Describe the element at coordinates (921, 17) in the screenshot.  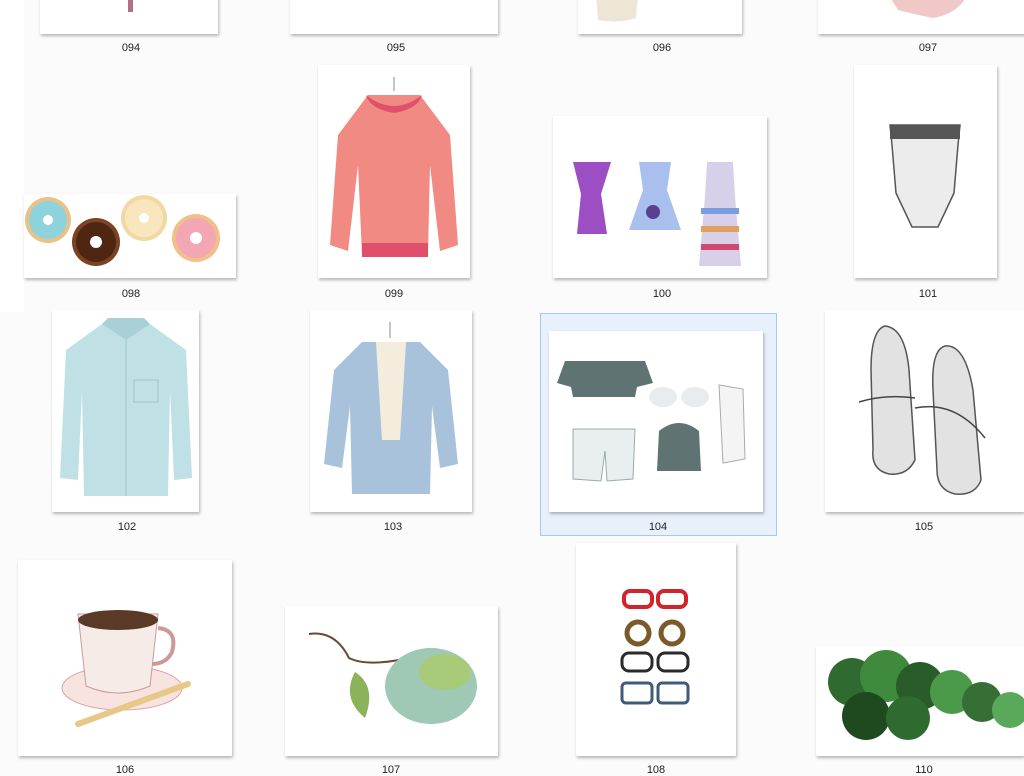
I see `pink-garment-thumbnail-icon` at that location.